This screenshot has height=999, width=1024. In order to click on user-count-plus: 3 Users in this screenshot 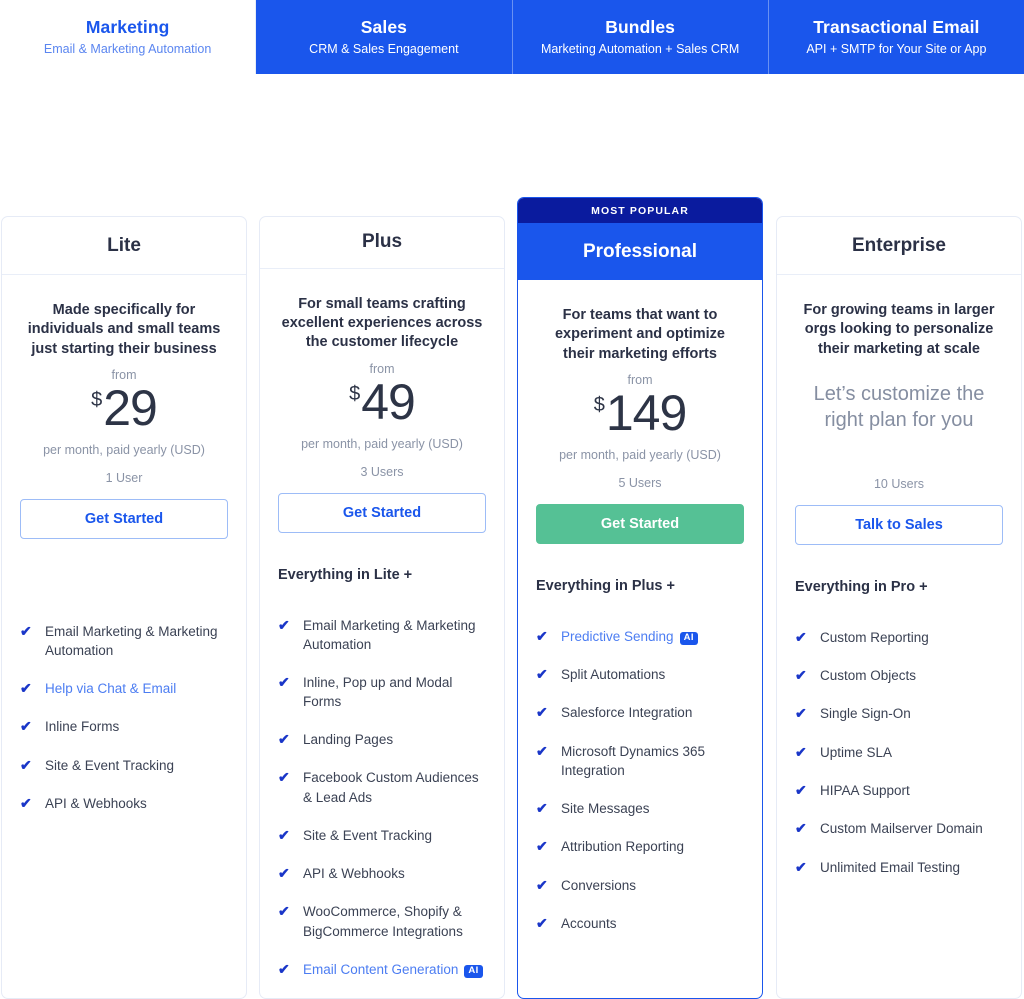, I will do `click(382, 471)`.